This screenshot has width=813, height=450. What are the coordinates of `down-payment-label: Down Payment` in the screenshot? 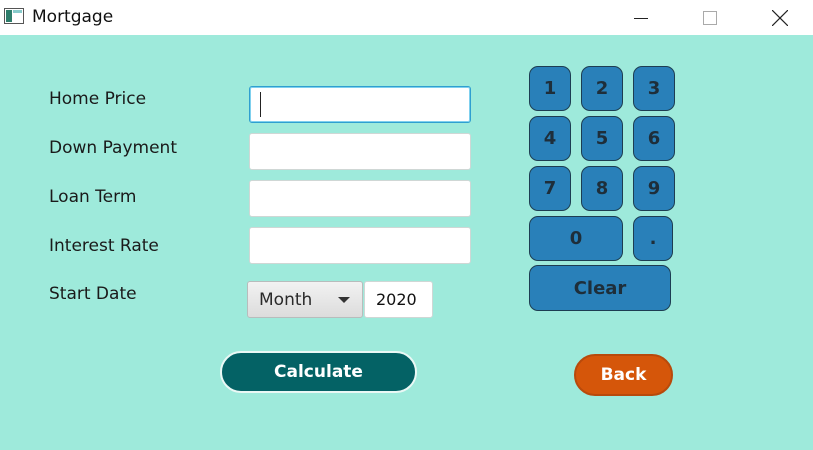 It's located at (113, 148).